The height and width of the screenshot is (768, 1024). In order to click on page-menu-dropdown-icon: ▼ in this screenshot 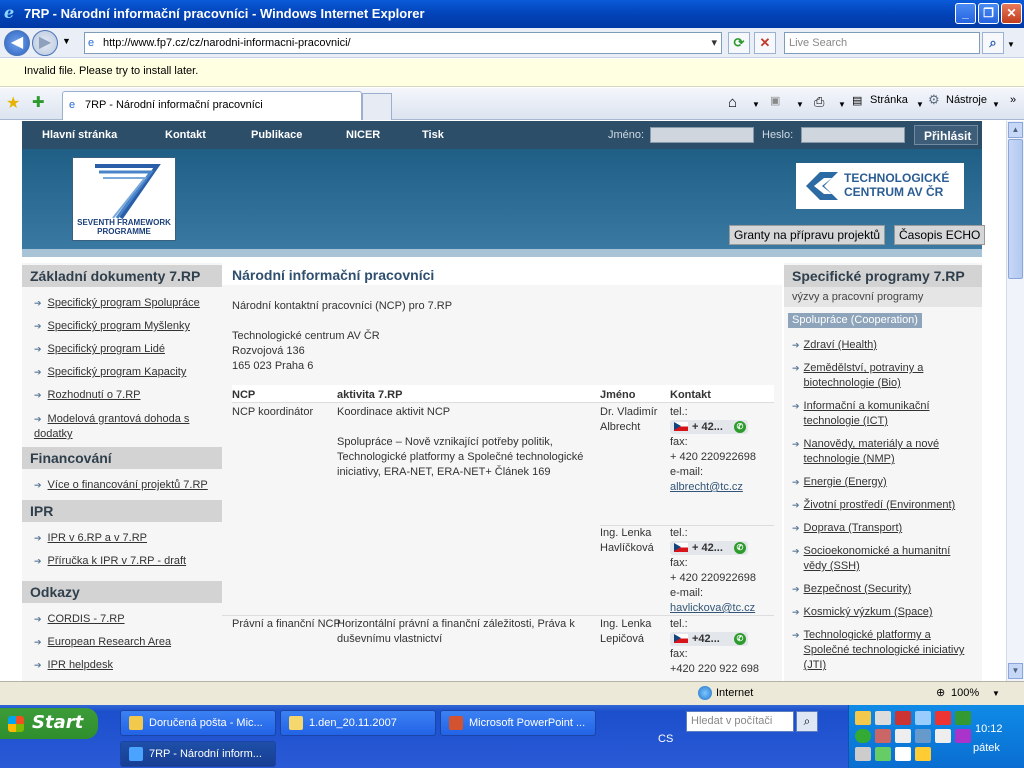, I will do `click(920, 104)`.